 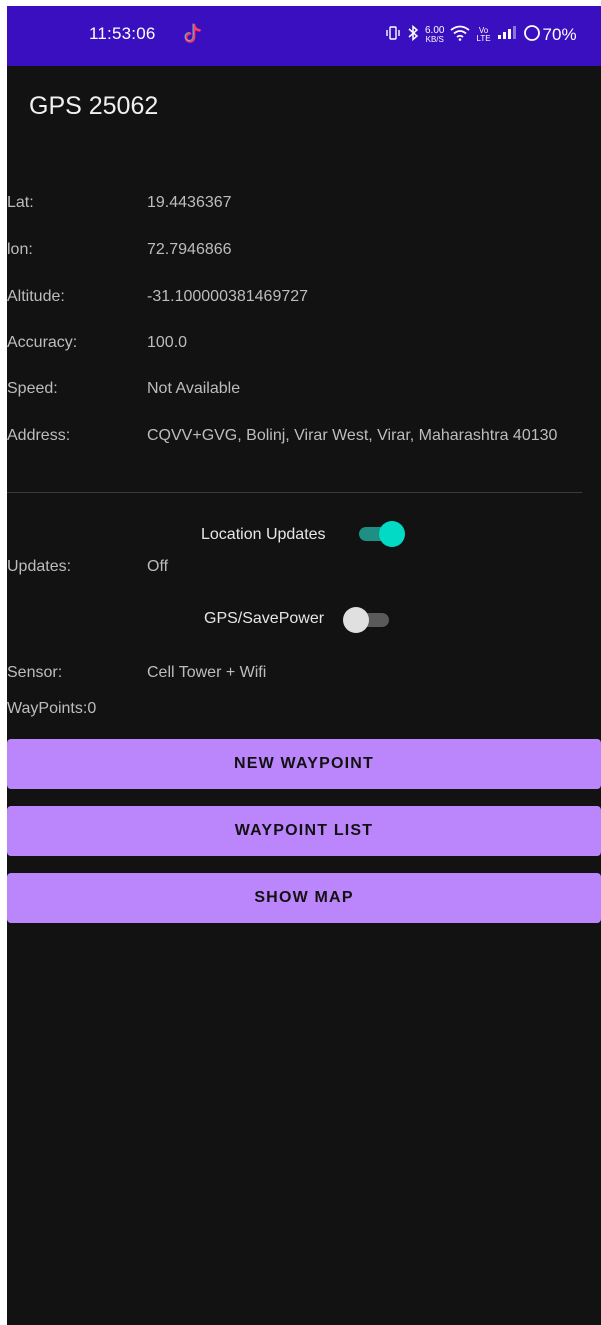 I want to click on volte-bottom: LTE, so click(x=483, y=38).